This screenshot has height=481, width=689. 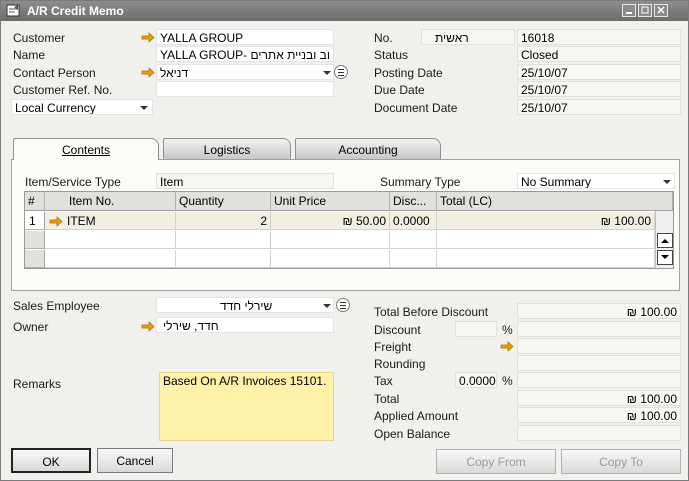 I want to click on column-header: Item No., so click(x=110, y=201).